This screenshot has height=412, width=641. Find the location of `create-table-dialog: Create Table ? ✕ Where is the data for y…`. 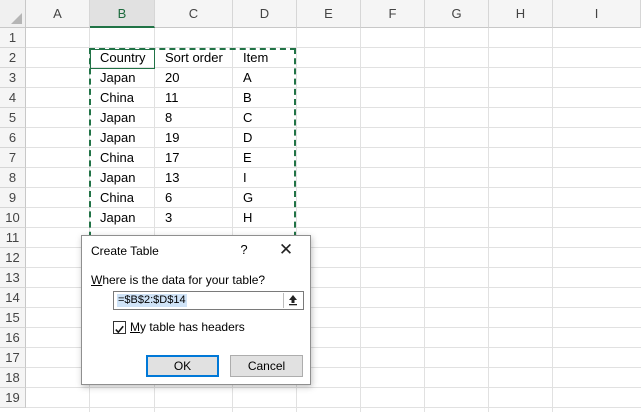

create-table-dialog: Create Table ? ✕ Where is the data for y… is located at coordinates (196, 310).